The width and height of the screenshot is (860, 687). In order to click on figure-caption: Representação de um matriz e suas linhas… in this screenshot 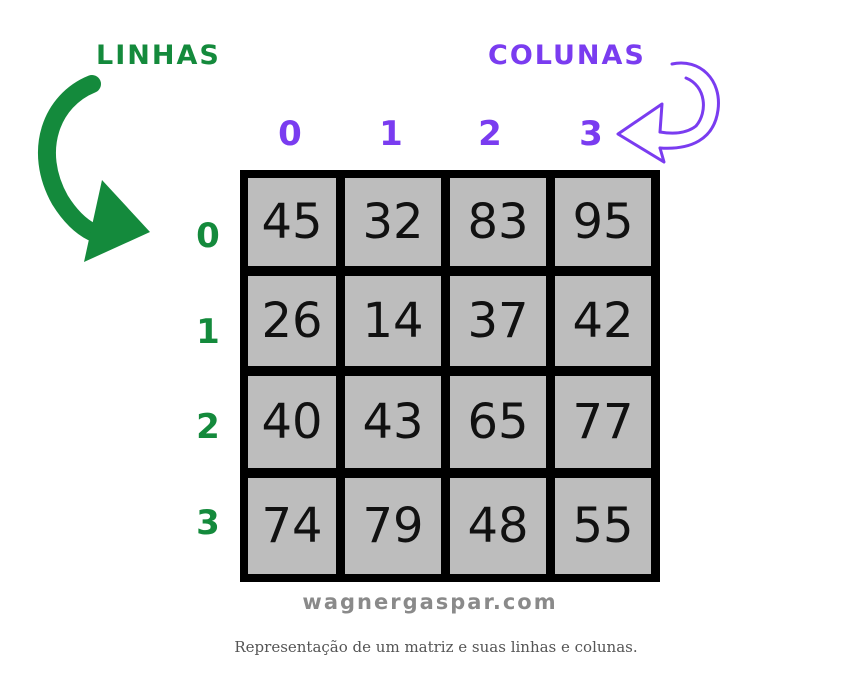, I will do `click(436, 647)`.